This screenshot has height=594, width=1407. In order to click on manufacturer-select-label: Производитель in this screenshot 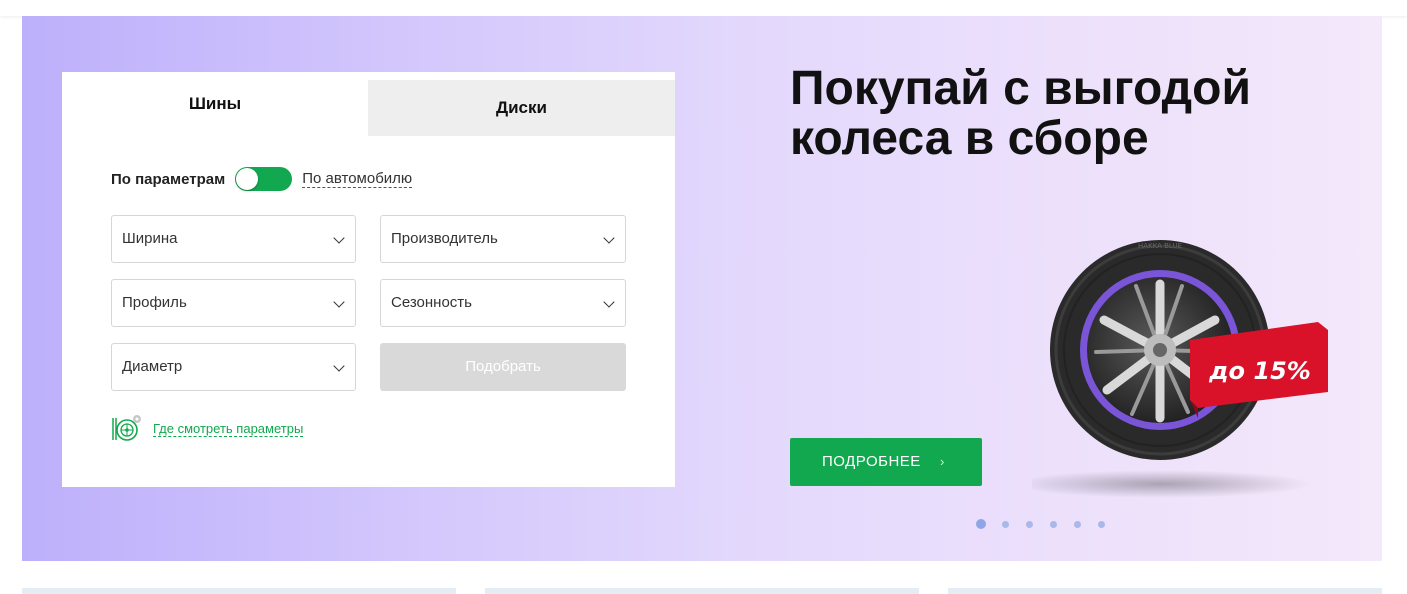, I will do `click(444, 238)`.